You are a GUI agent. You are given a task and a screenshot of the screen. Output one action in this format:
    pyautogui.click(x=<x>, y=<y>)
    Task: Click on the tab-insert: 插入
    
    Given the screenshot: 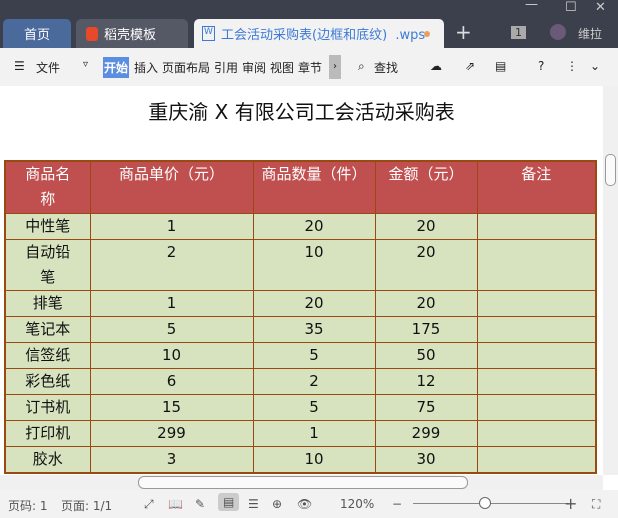 What is the action you would take?
    pyautogui.click(x=146, y=67)
    